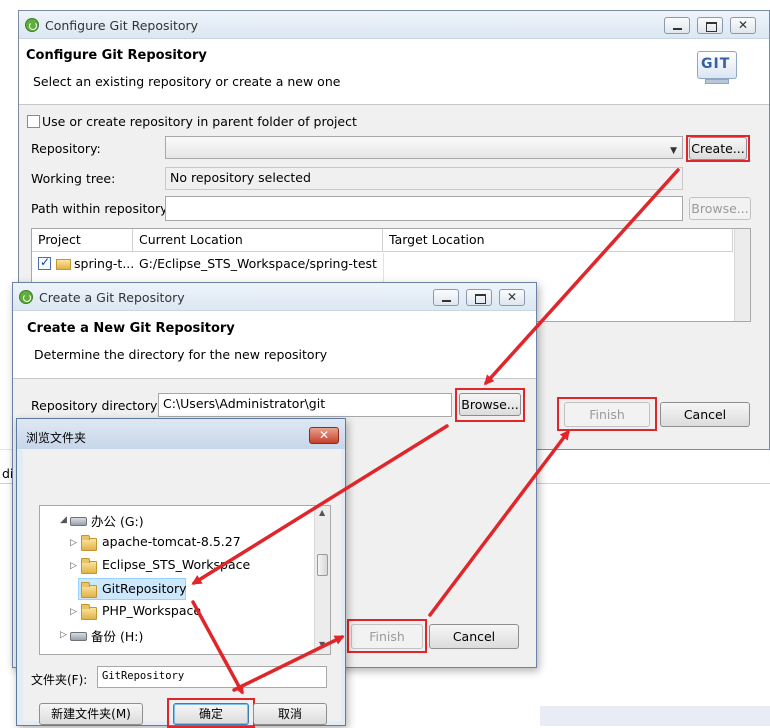  What do you see at coordinates (63, 520) in the screenshot?
I see `tree-expand-arrow-icon: ◢` at bounding box center [63, 520].